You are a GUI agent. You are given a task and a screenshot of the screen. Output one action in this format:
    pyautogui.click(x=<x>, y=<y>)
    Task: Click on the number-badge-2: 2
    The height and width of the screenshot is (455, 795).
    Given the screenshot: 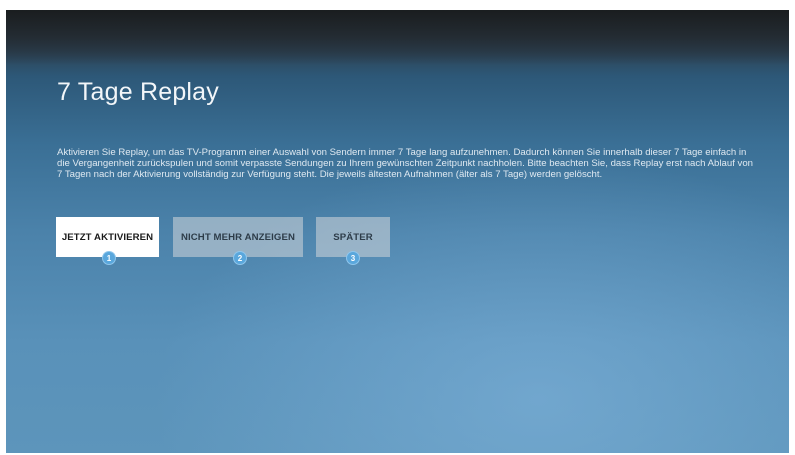 What is the action you would take?
    pyautogui.click(x=240, y=258)
    